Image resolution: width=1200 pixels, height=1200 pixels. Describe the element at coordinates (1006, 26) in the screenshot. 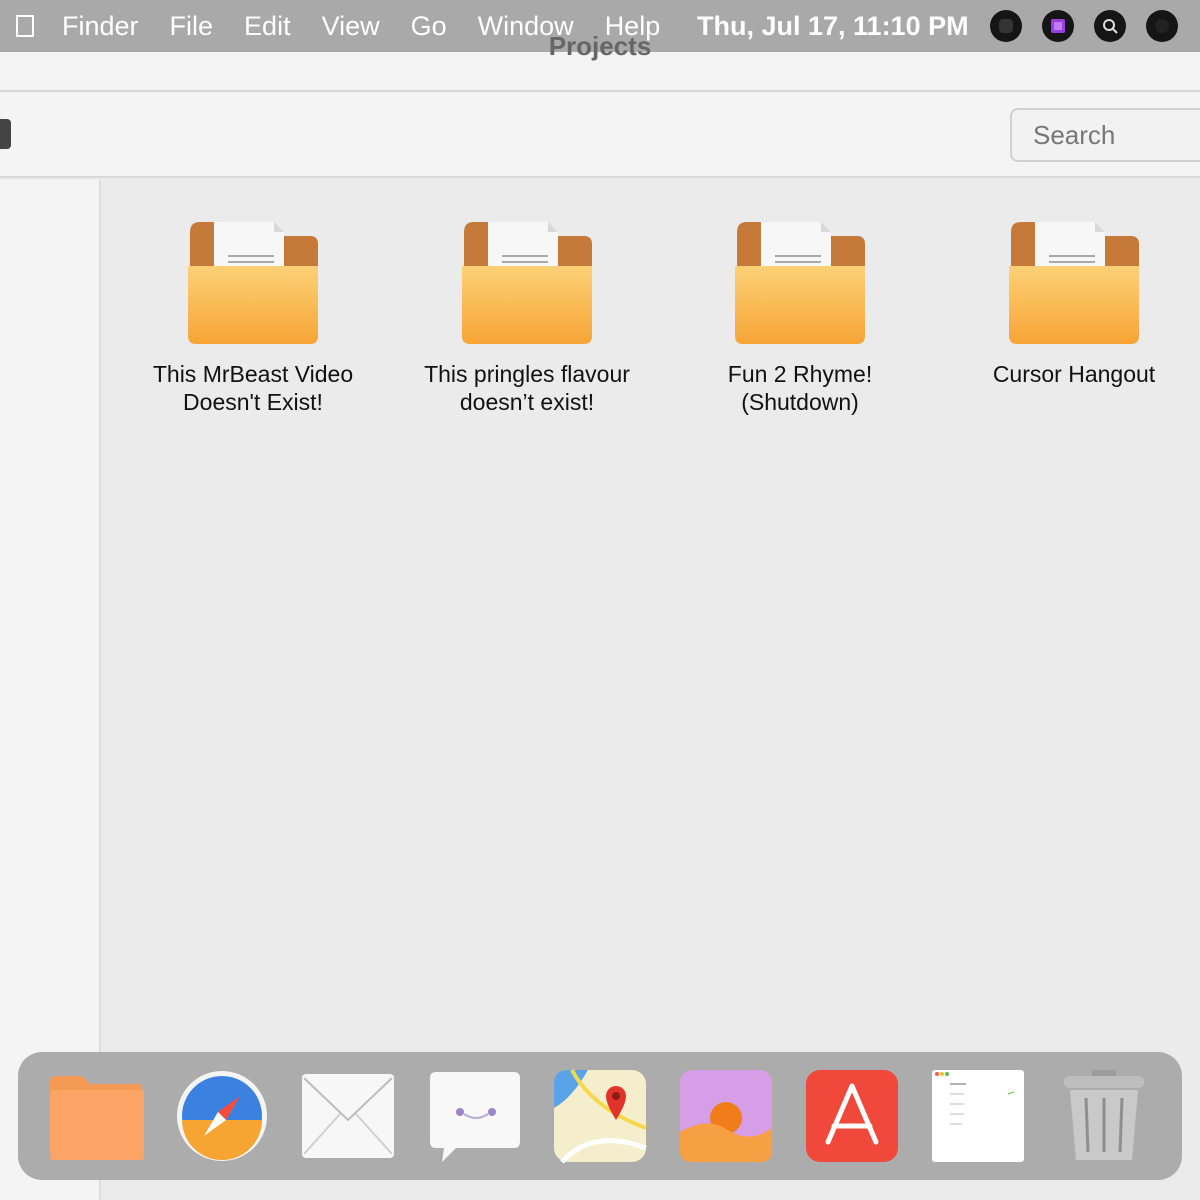

I see `control-center-icon` at that location.